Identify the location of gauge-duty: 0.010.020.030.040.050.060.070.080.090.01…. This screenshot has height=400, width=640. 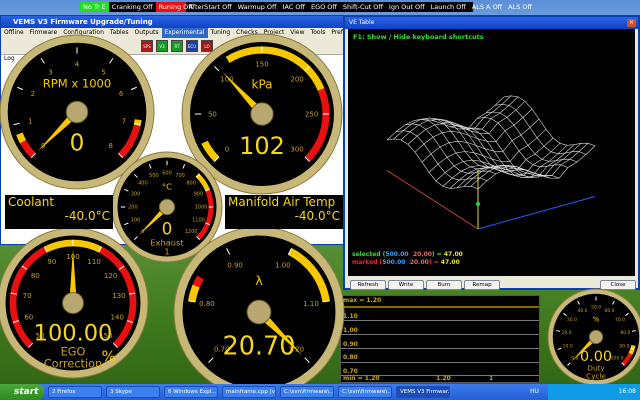
(593, 336).